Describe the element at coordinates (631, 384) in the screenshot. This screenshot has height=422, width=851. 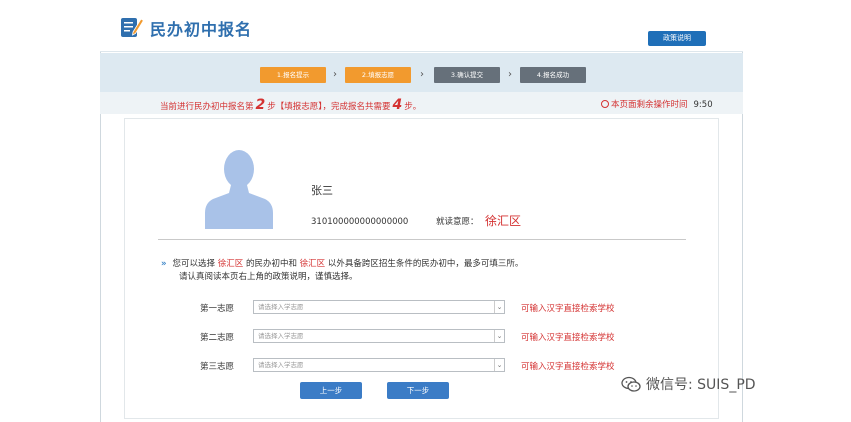
I see `wechat-icon` at that location.